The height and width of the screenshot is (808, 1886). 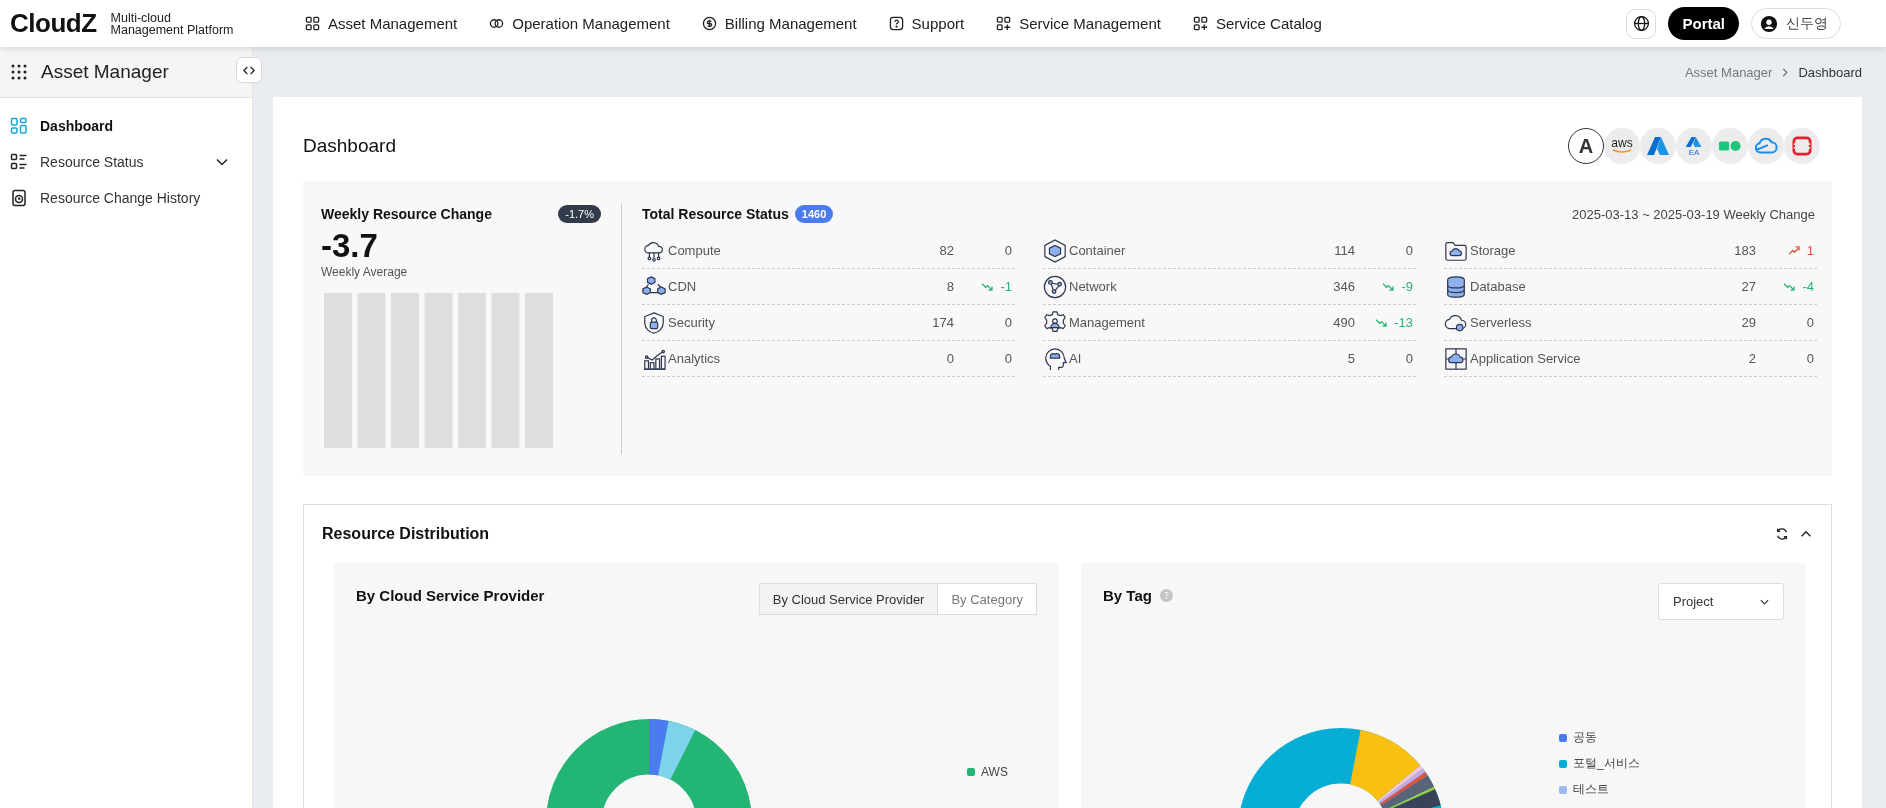 What do you see at coordinates (1693, 214) in the screenshot?
I see `period-text: 2025-03-13 ~ 2025-03-19 Weekly Change` at bounding box center [1693, 214].